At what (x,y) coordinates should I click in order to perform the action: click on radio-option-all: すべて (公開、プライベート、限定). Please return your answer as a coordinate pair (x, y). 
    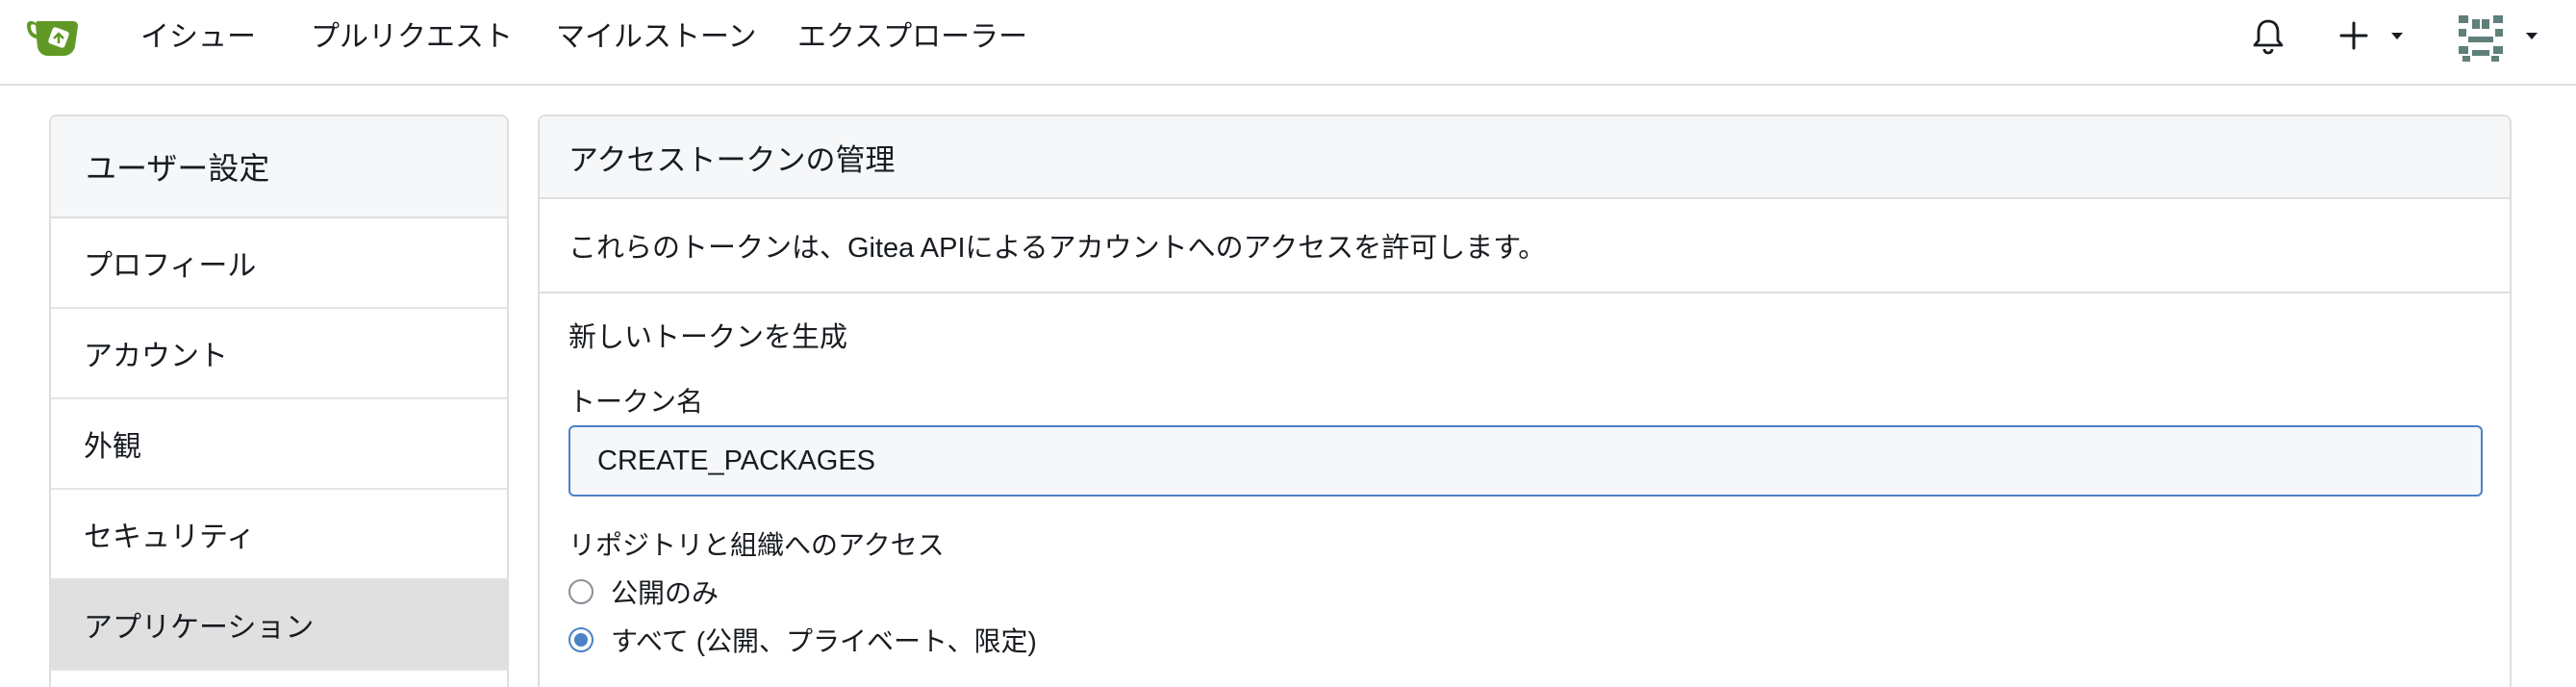
    Looking at the image, I should click on (803, 640).